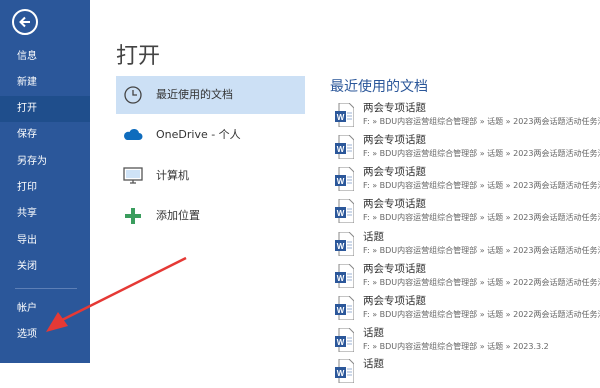  I want to click on nav-close: 关闭, so click(45, 267).